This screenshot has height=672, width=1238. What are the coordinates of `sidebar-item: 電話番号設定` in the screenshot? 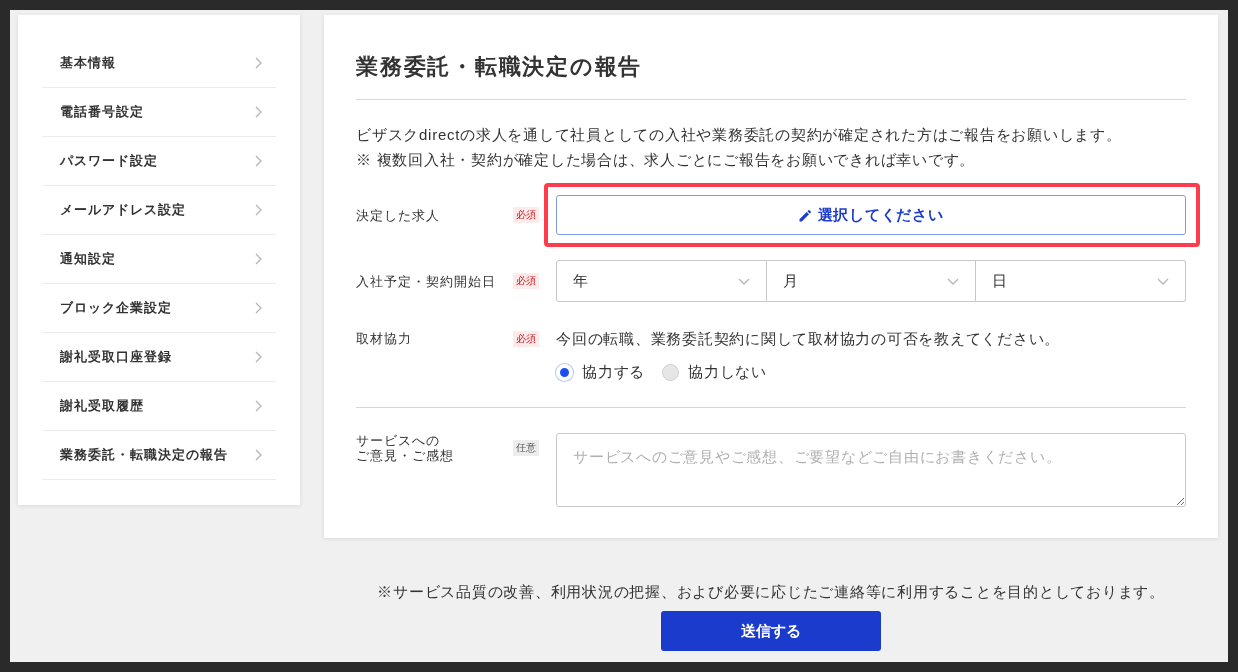 It's located at (159, 112).